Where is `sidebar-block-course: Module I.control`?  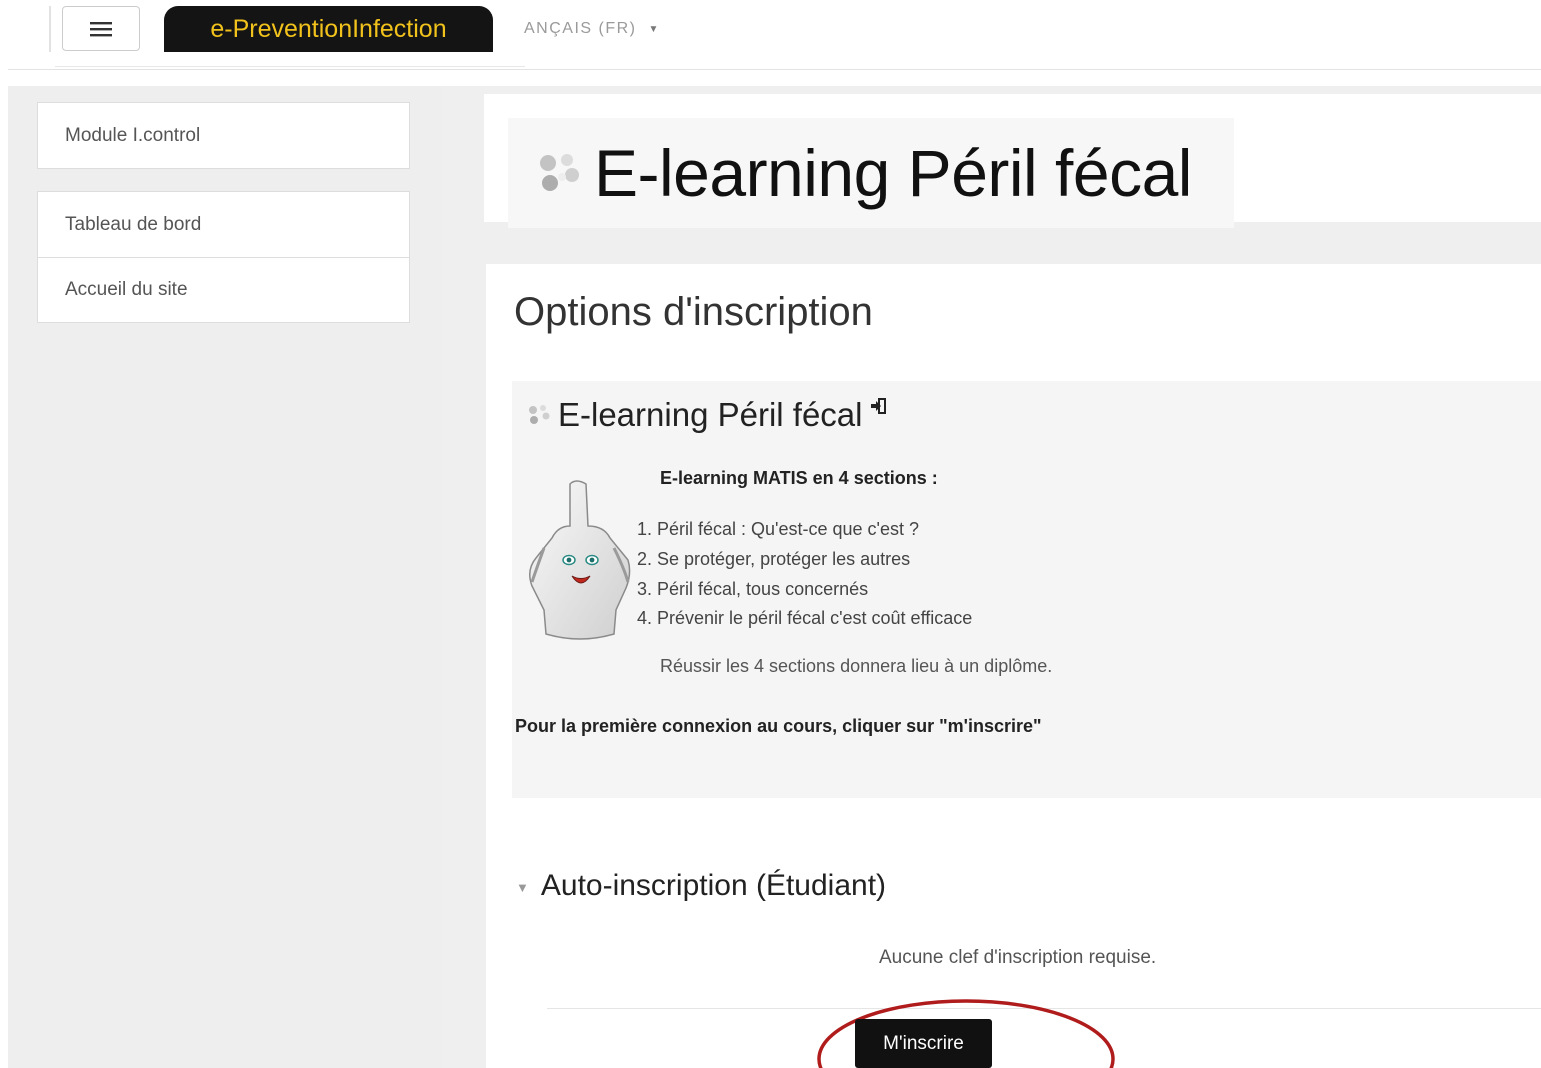 sidebar-block-course: Module I.control is located at coordinates (223, 135).